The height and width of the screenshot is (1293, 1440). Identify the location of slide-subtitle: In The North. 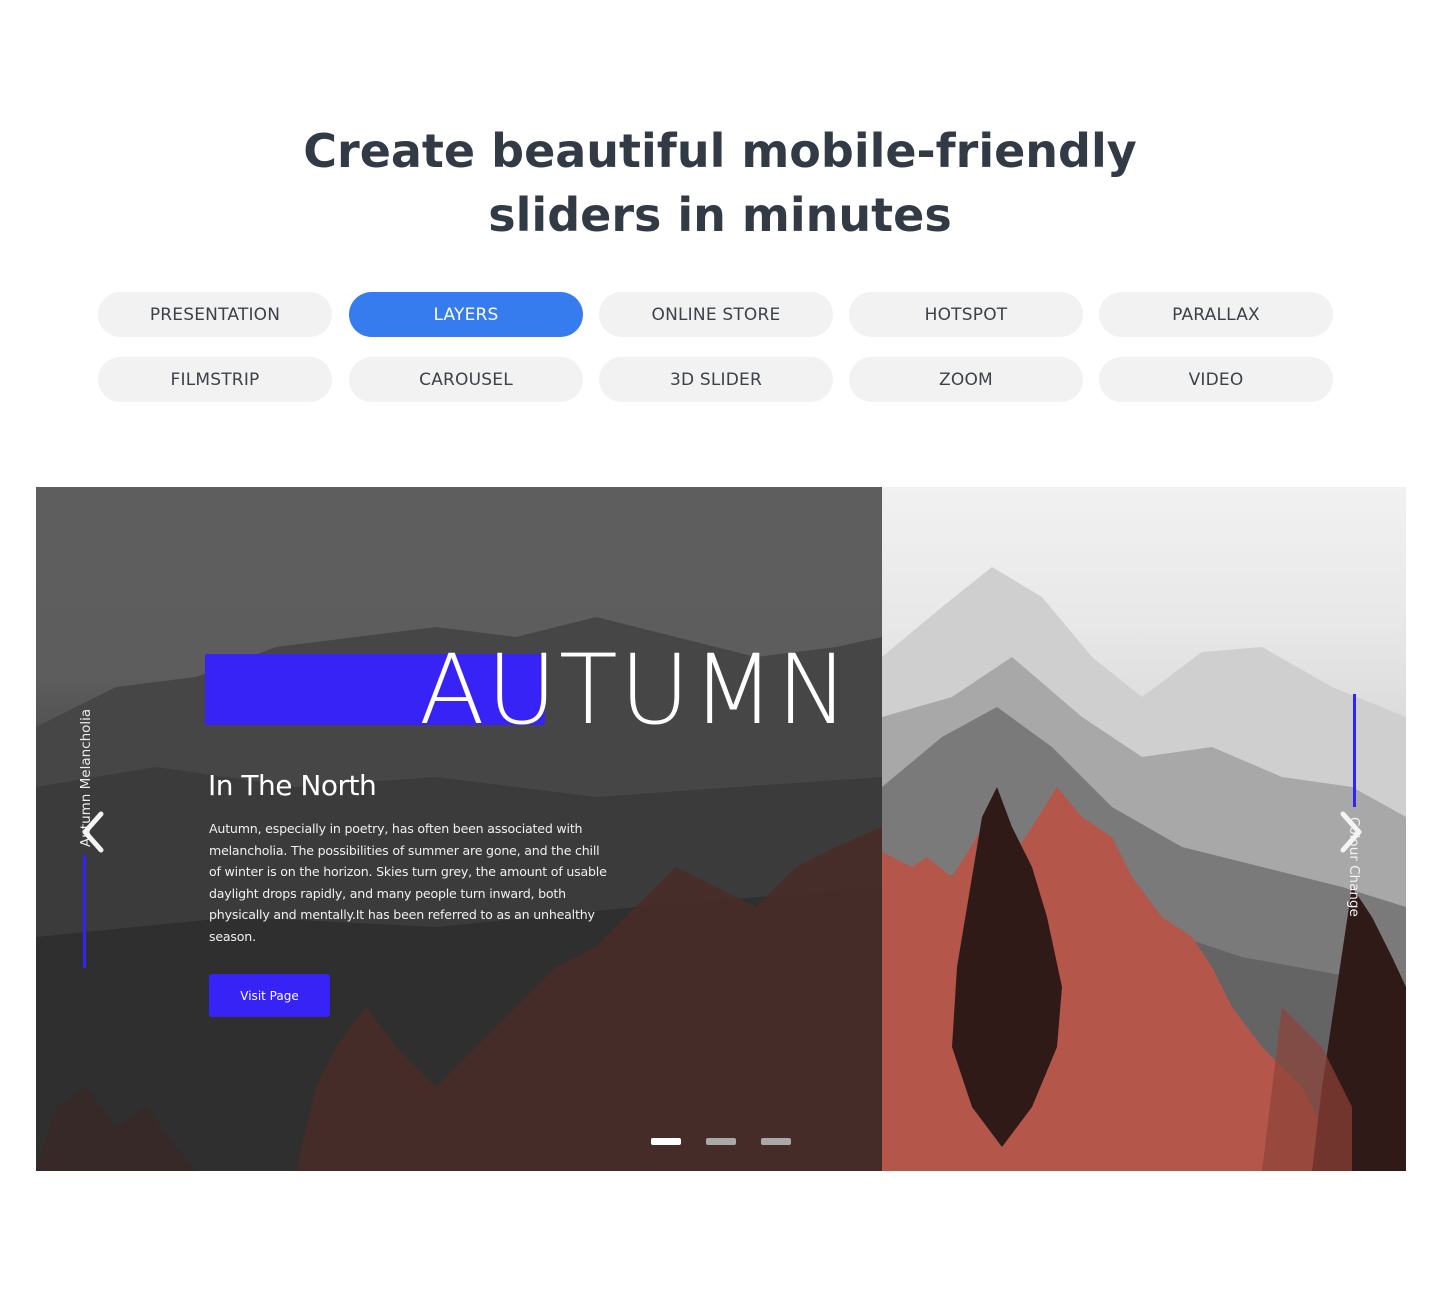
(292, 785).